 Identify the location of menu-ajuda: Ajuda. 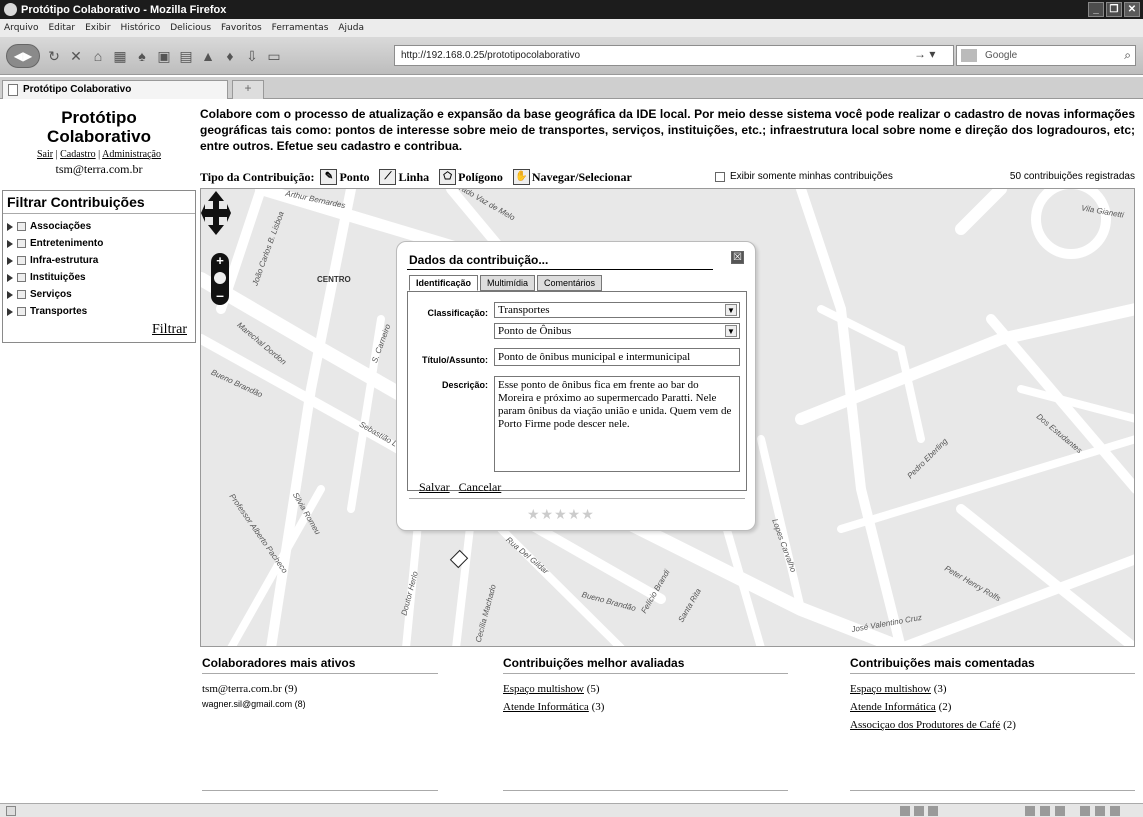
(351, 28).